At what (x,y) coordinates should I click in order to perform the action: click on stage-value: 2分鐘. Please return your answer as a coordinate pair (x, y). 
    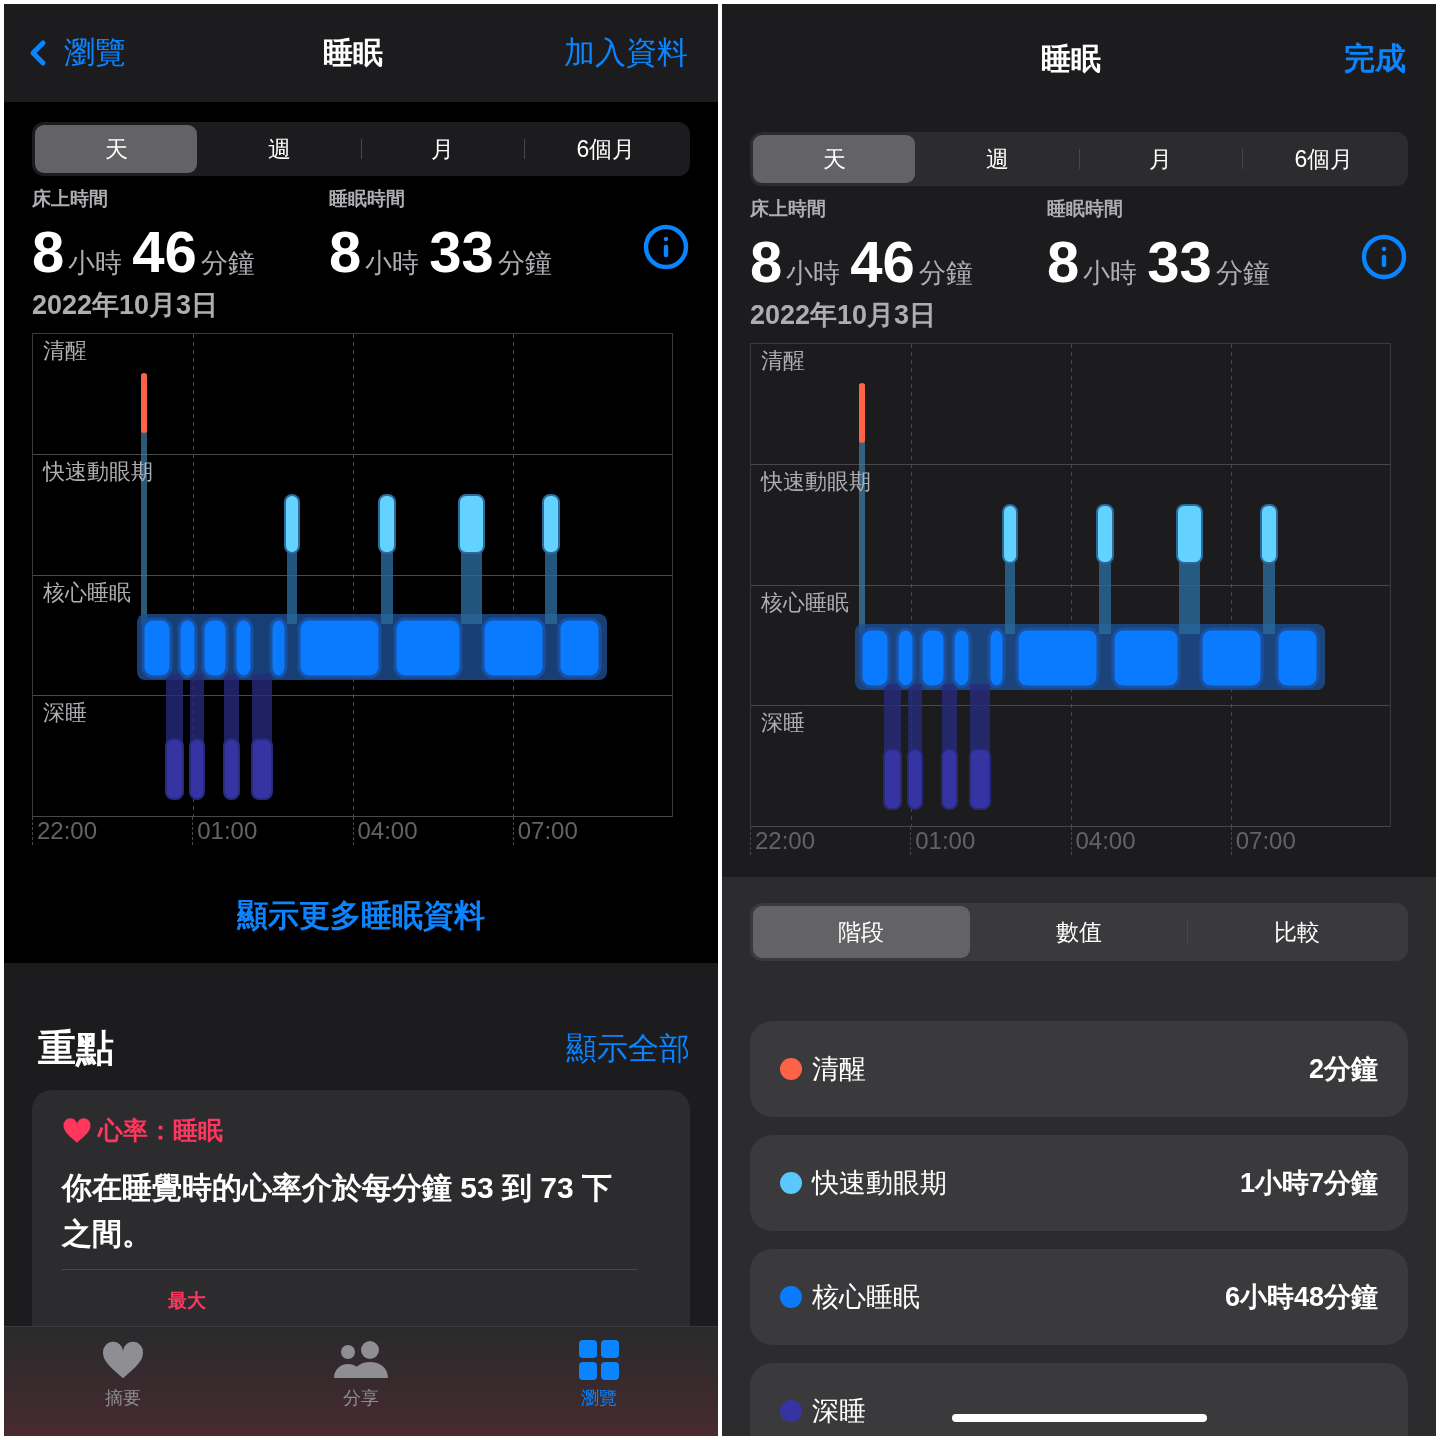
    Looking at the image, I should click on (1343, 1069).